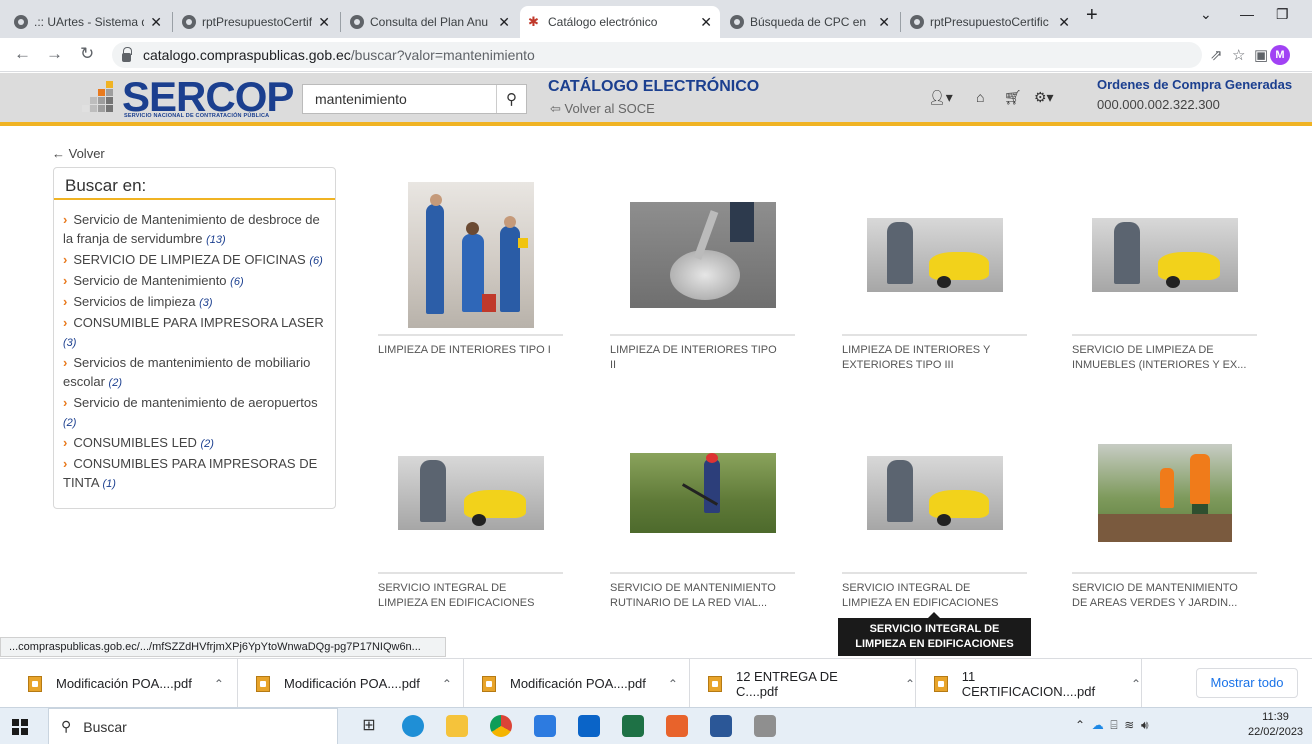  What do you see at coordinates (1013, 97) in the screenshot?
I see `cart-icon: 🛒︎` at bounding box center [1013, 97].